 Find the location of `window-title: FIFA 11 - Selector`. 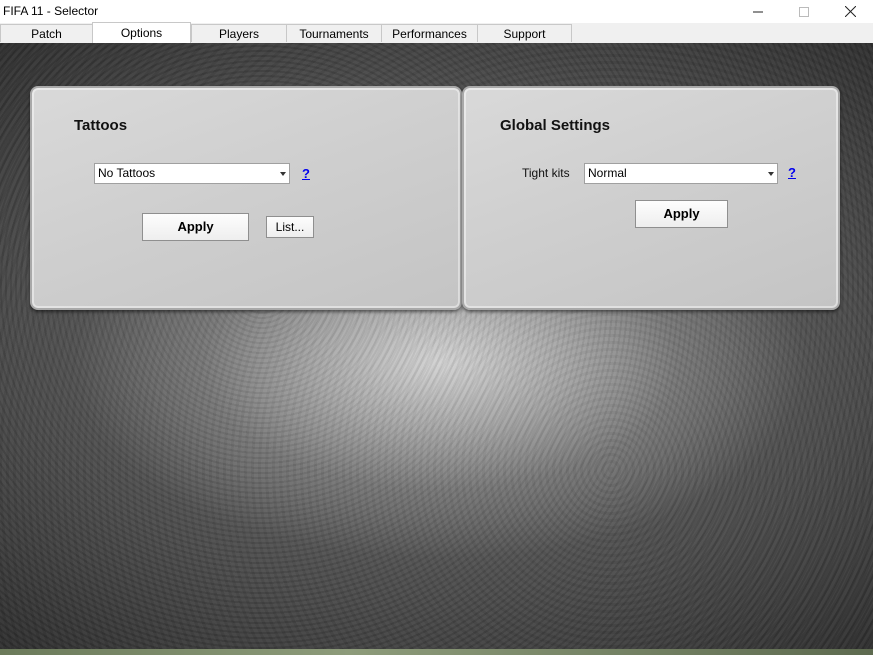

window-title: FIFA 11 - Selector is located at coordinates (51, 11).